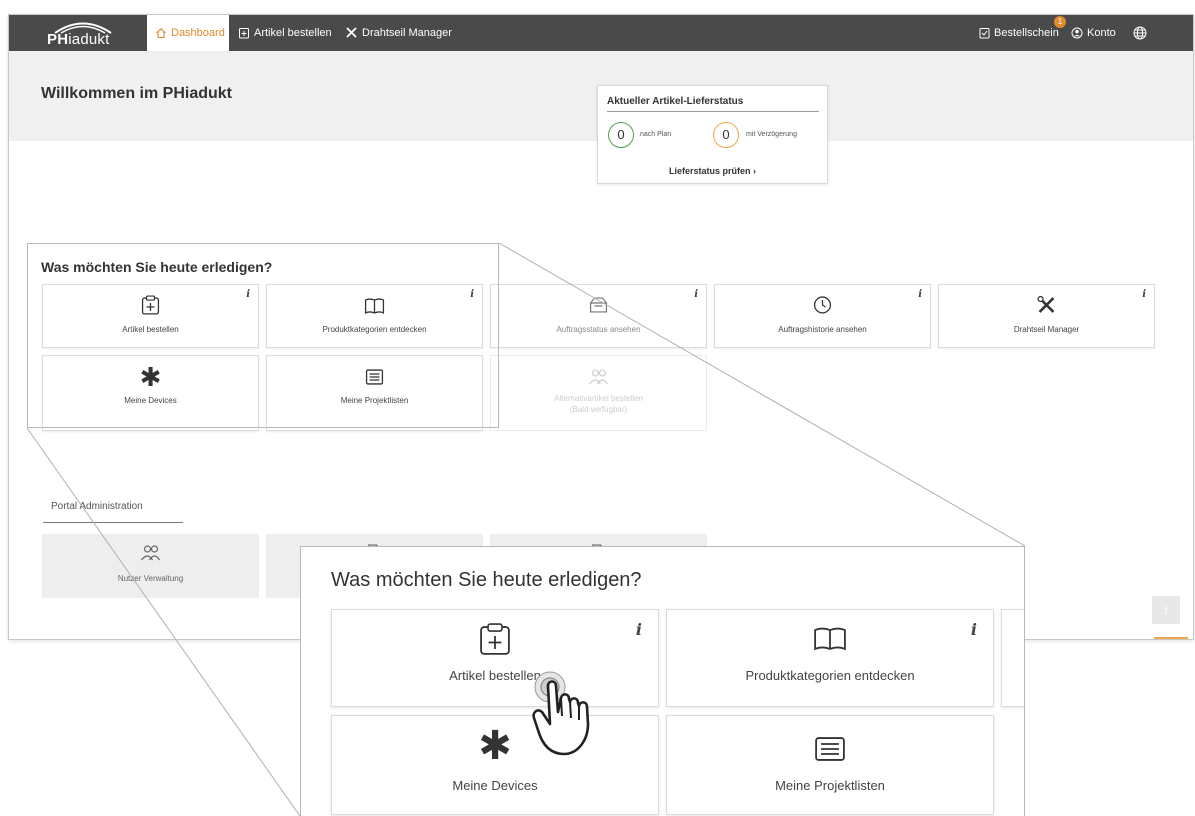  Describe the element at coordinates (198, 33) in the screenshot. I see `tab-label: Dashboard` at that location.